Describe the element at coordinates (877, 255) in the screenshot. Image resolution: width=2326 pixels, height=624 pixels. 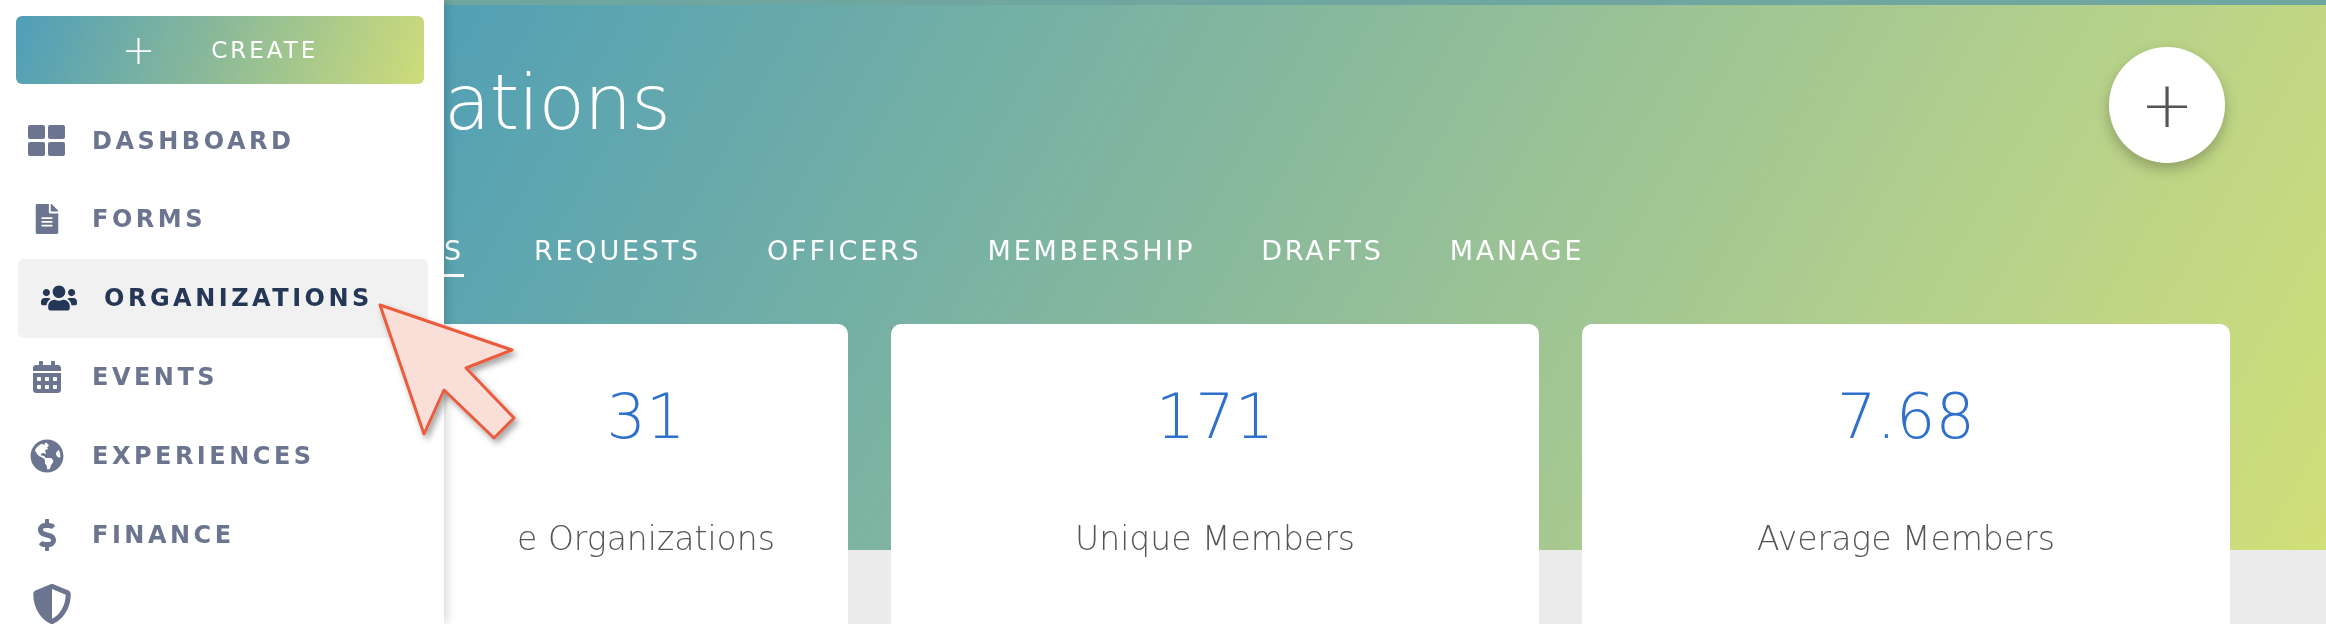
I see `tab: OFFICERS` at that location.